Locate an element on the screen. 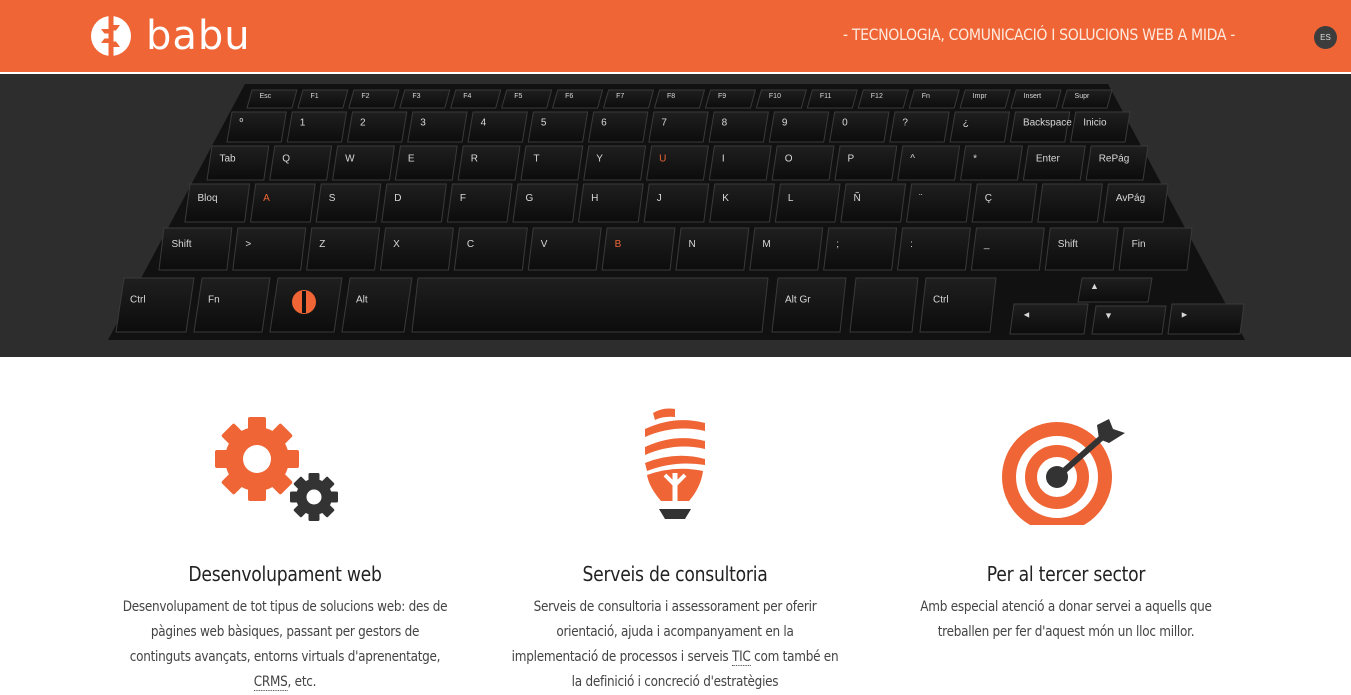 The width and height of the screenshot is (1351, 695). keyboard-key-label: 3 is located at coordinates (423, 123).